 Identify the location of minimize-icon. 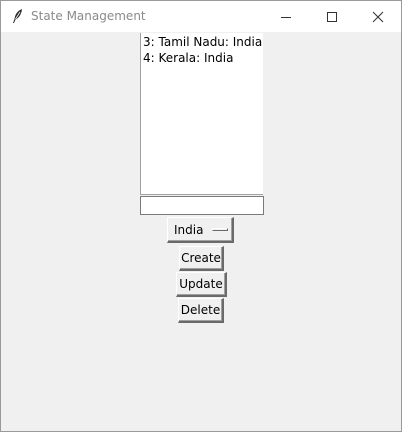
(286, 17).